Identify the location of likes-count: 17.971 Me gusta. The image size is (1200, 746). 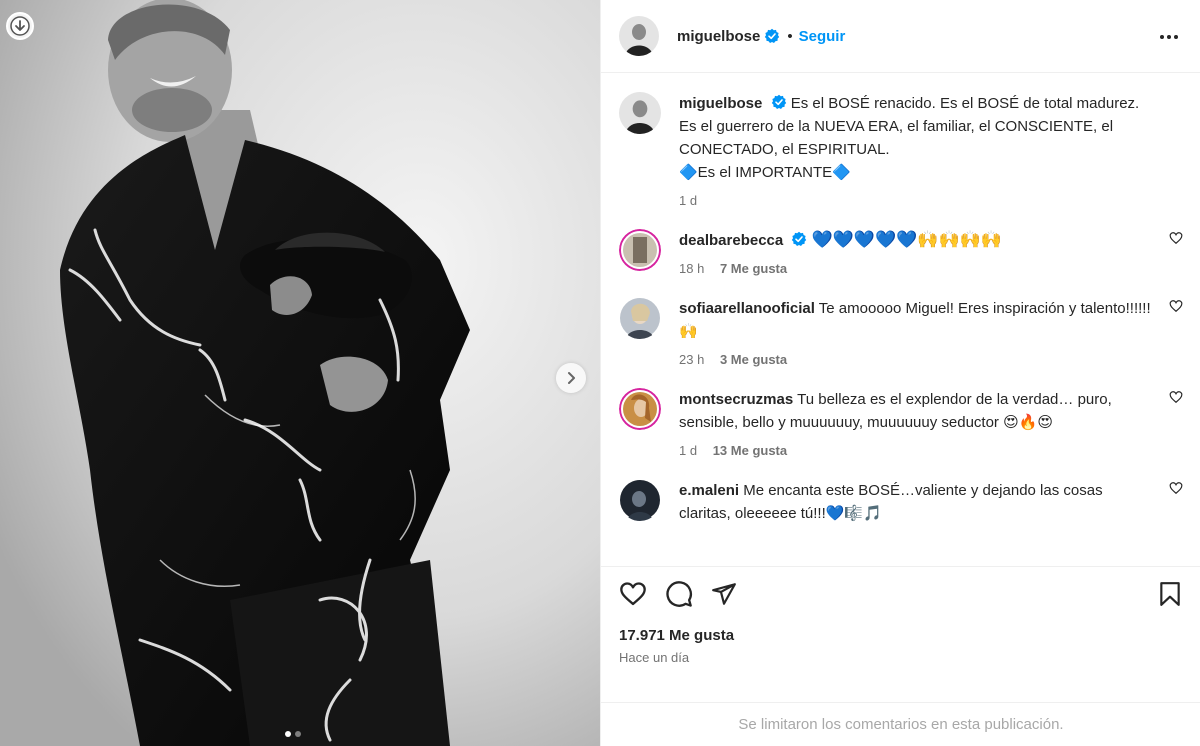
(901, 635).